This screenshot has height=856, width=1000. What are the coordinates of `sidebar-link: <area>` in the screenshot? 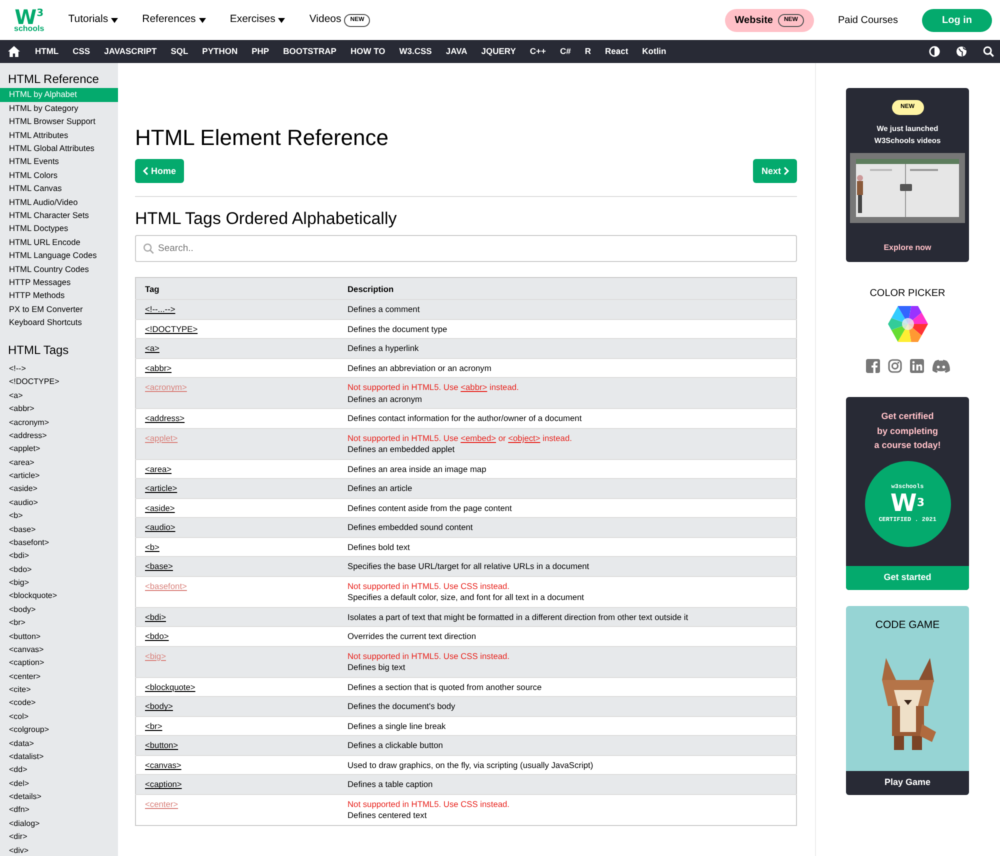 It's located at (59, 463).